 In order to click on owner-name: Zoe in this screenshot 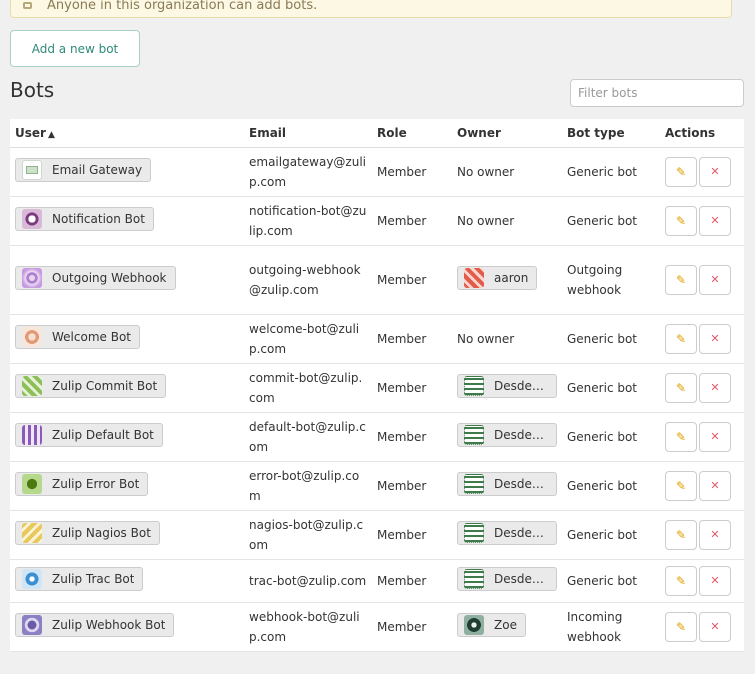, I will do `click(505, 625)`.